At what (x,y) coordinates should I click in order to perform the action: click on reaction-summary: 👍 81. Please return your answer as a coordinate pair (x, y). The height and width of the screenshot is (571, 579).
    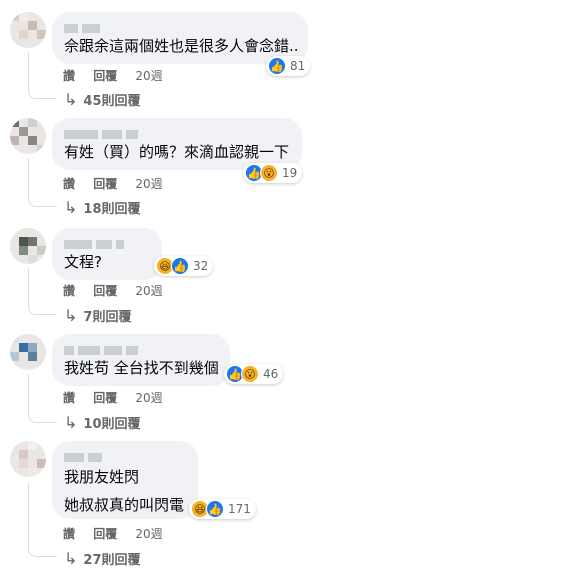
    Looking at the image, I should click on (288, 66).